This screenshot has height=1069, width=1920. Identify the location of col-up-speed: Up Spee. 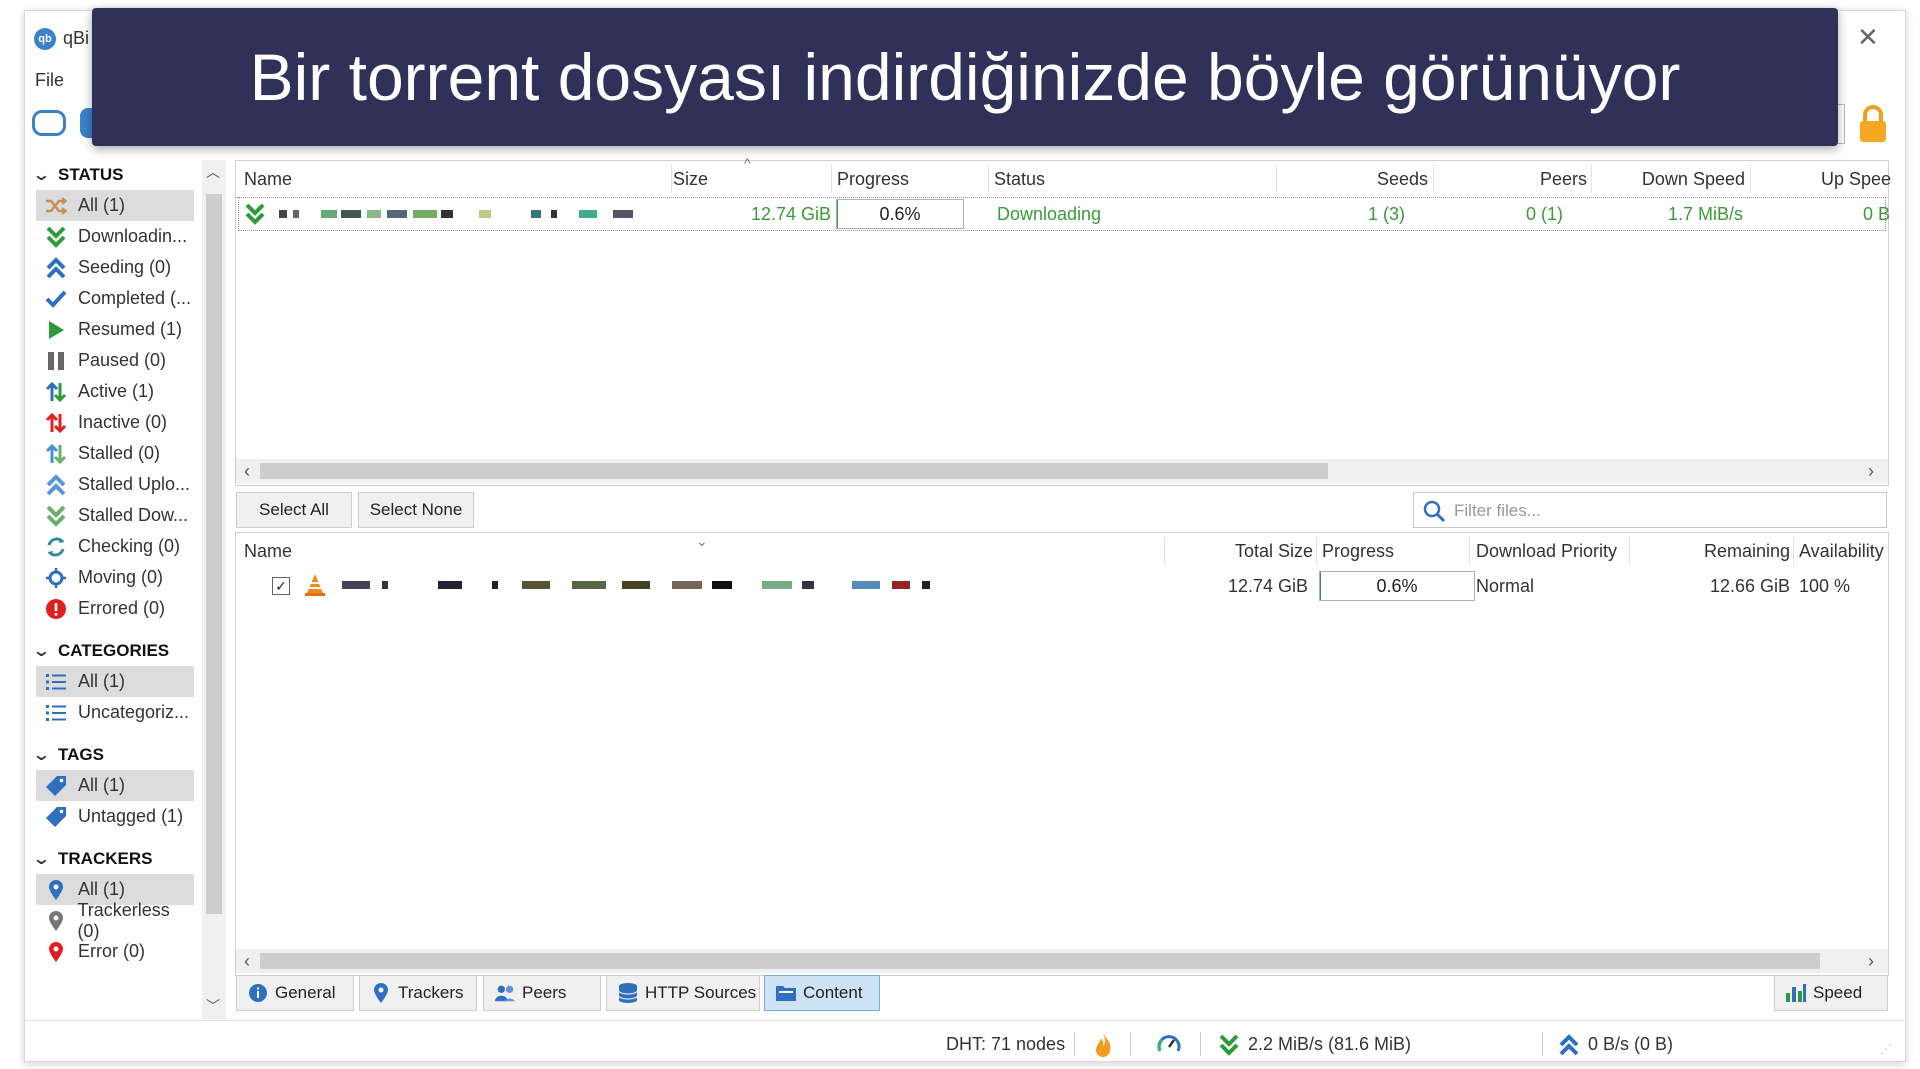
(1856, 179).